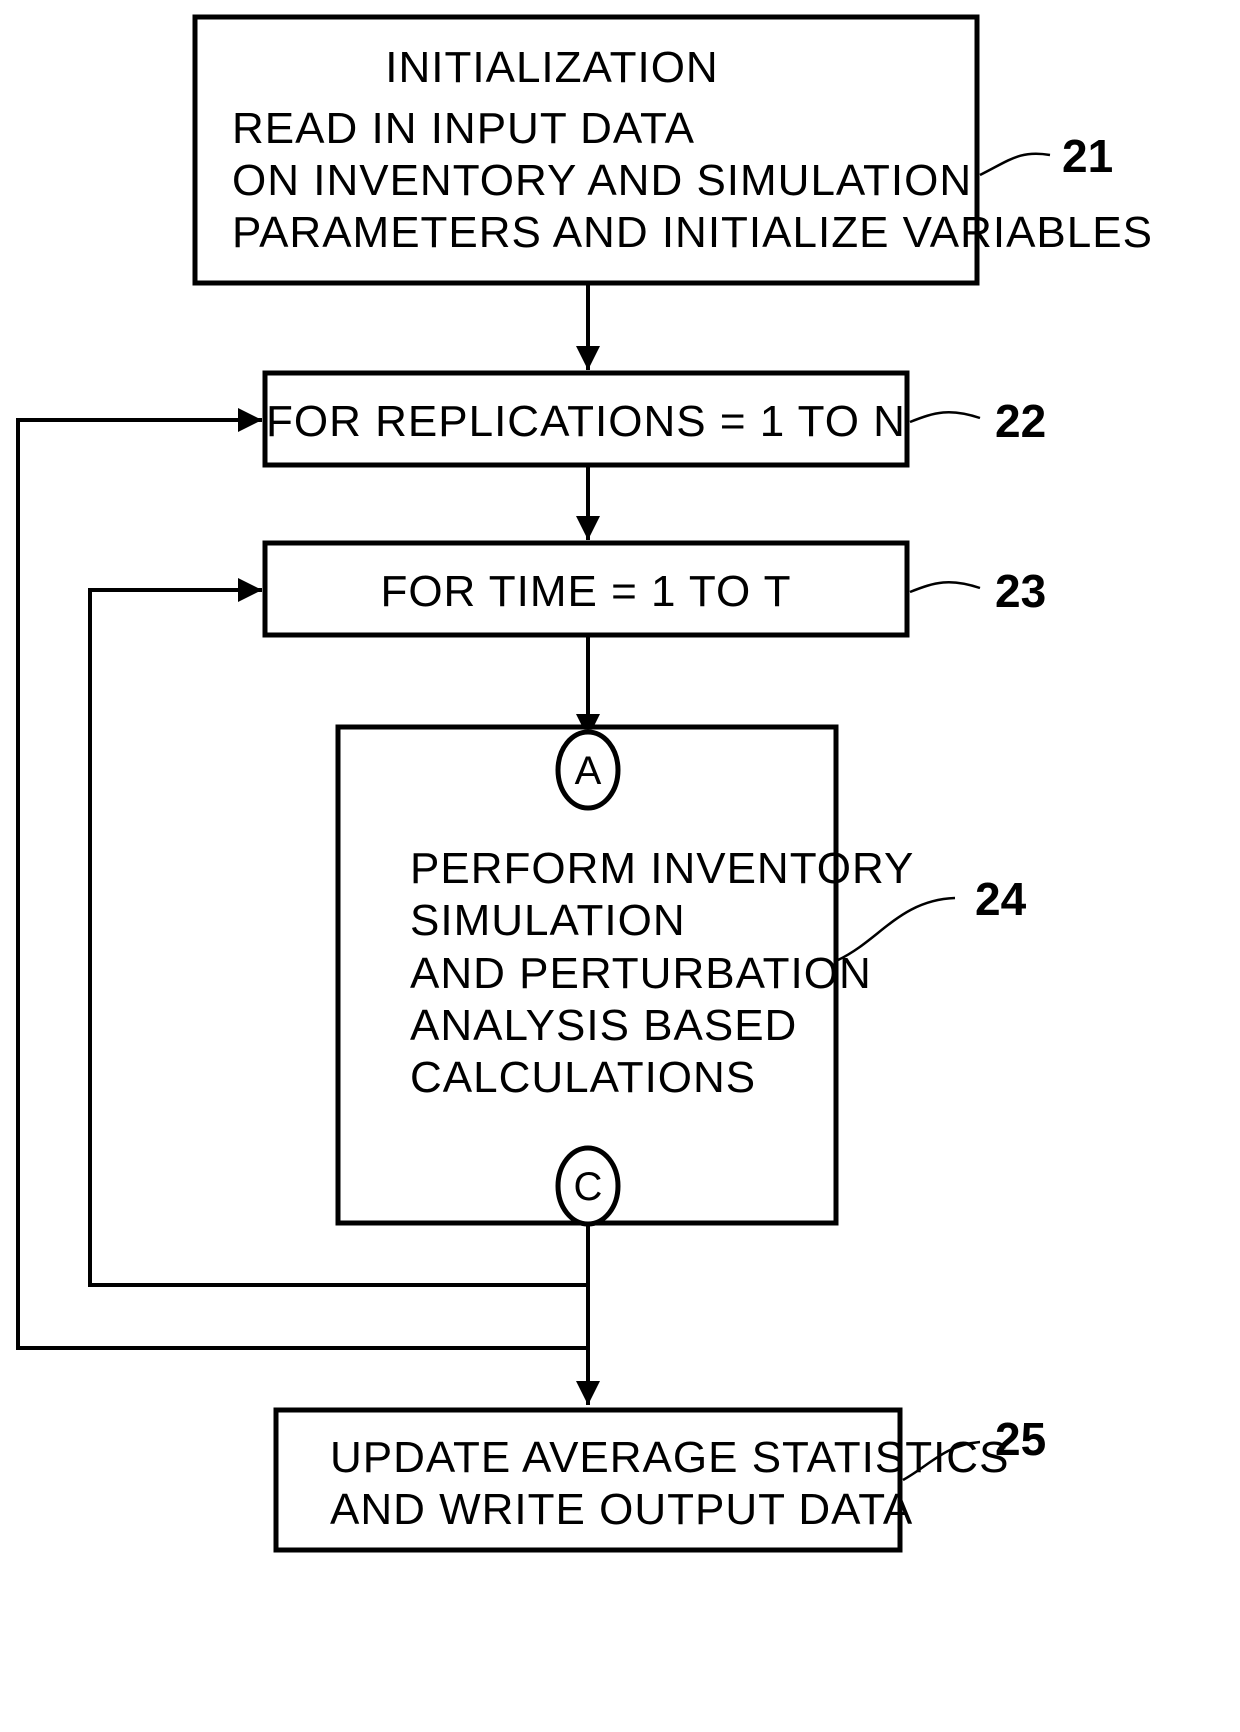 This screenshot has height=1732, width=1240. I want to click on step-23-leader, so click(945, 587).